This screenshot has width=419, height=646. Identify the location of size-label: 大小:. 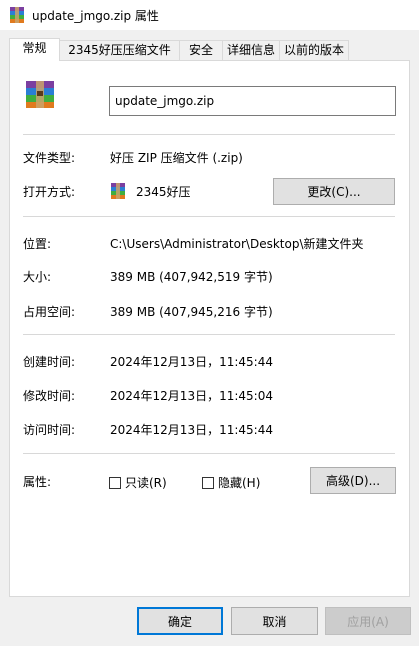
(37, 277).